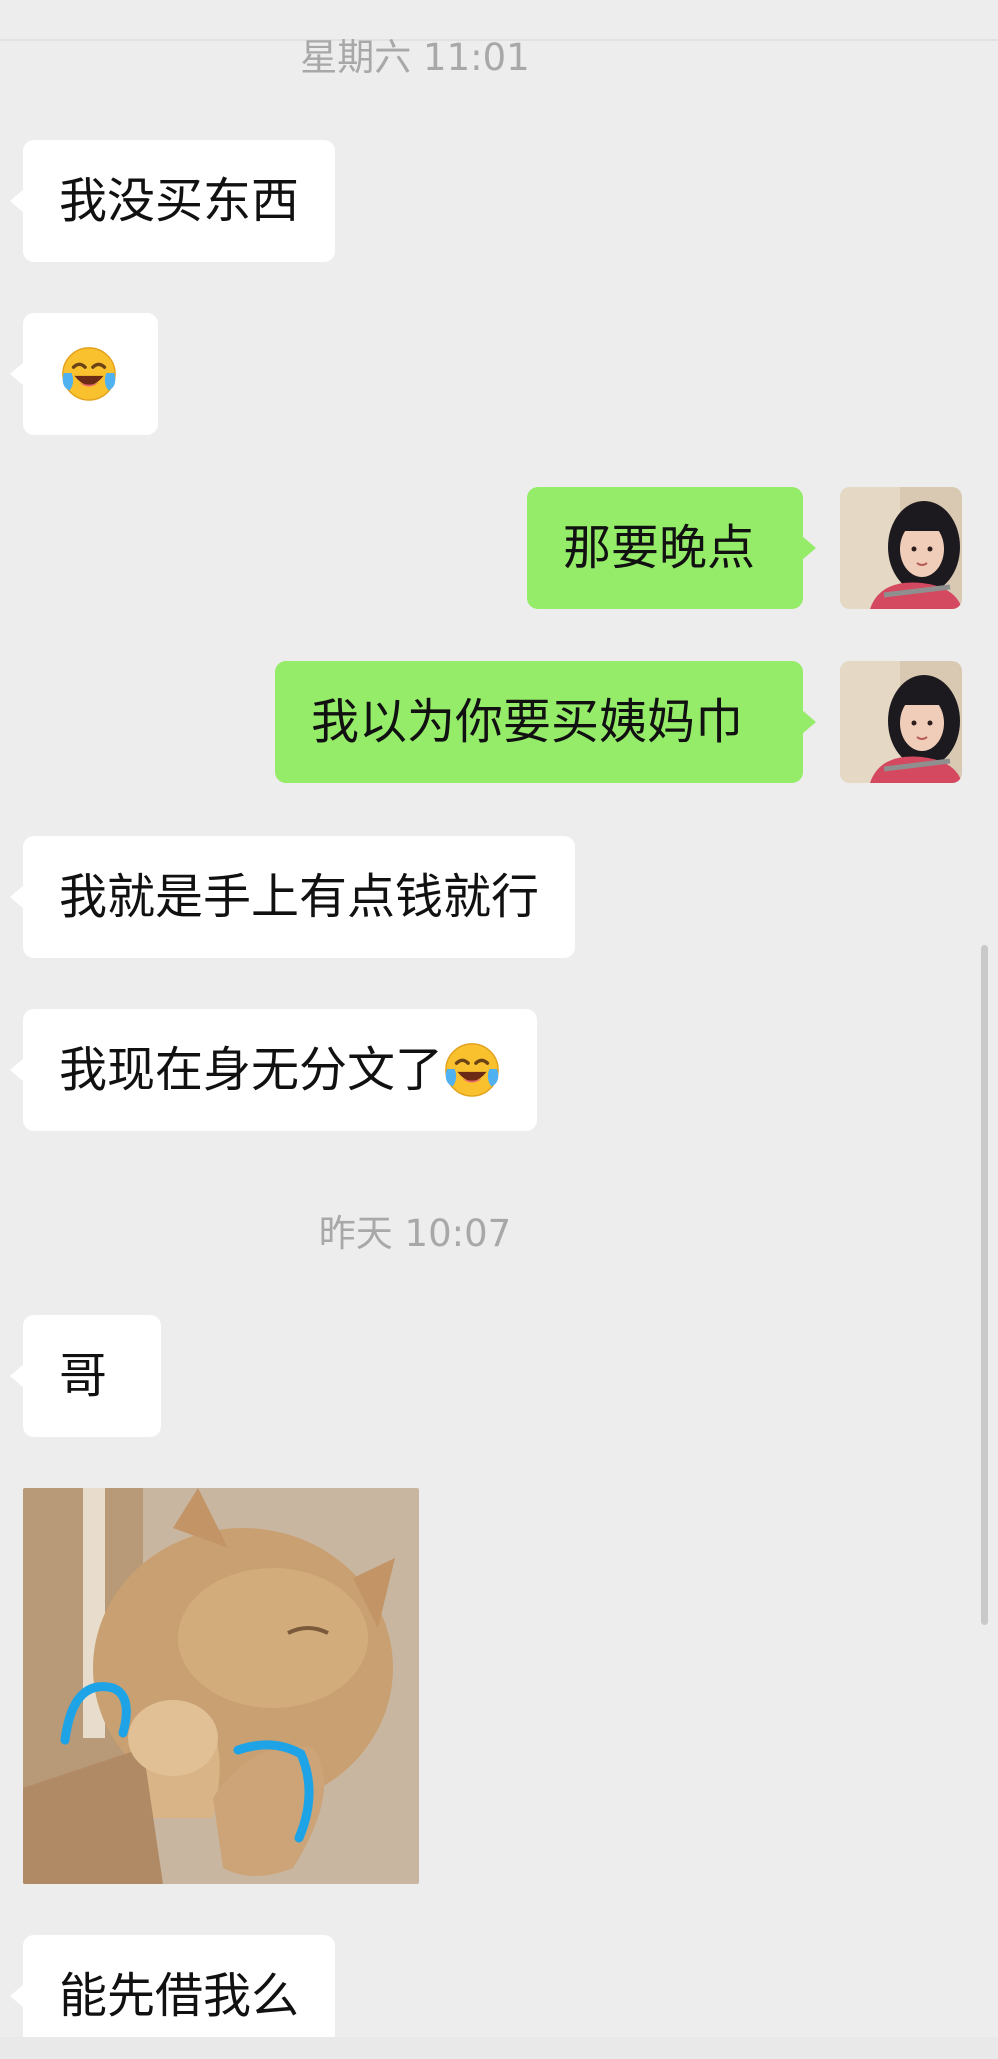 Image resolution: width=998 pixels, height=2059 pixels. I want to click on message-text: 那要晚点, so click(659, 548).